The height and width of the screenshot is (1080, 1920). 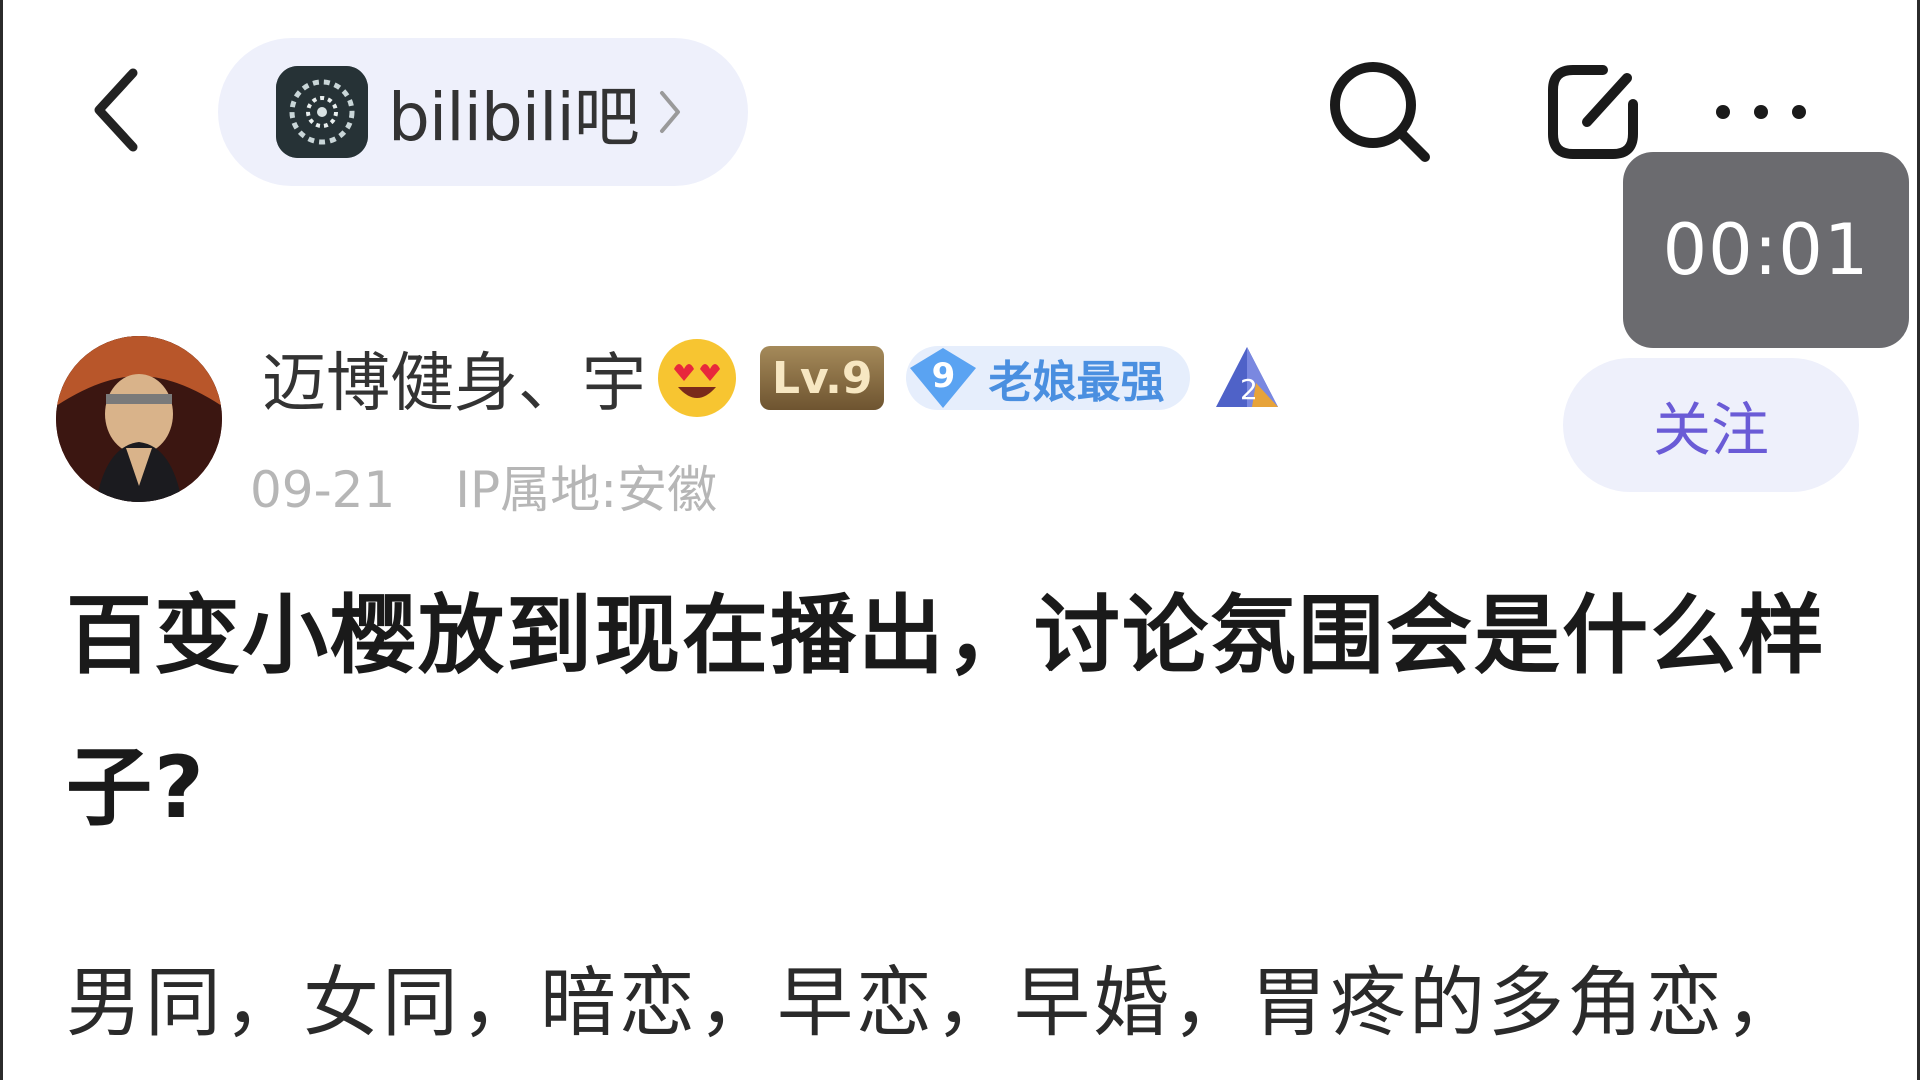 I want to click on post-date: 09-21, so click(x=323, y=490).